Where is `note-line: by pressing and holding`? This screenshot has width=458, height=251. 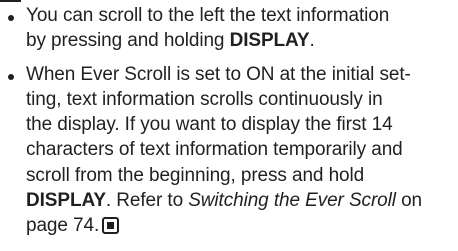 note-line: by pressing and holding is located at coordinates (128, 41).